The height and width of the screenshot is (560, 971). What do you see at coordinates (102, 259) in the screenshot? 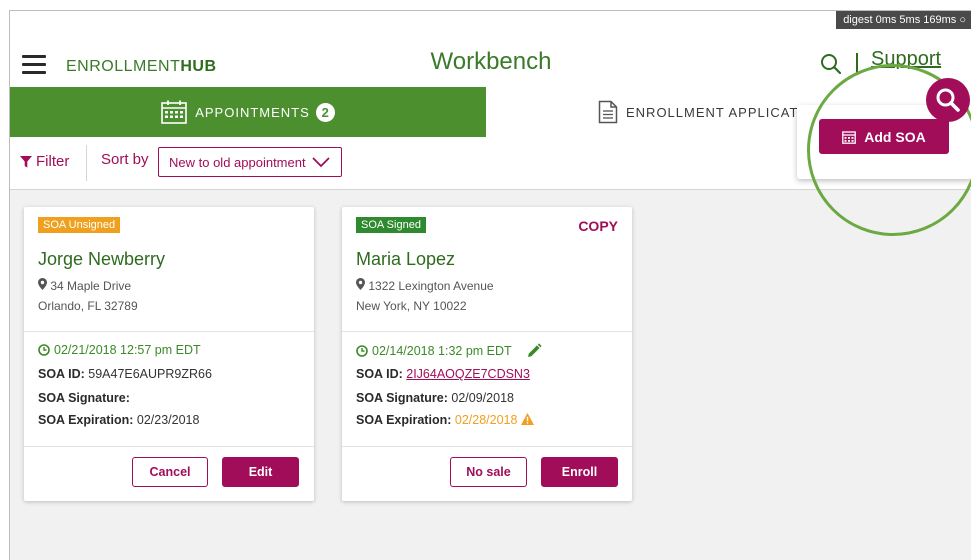
I see `customer-name: Jorge Newberry` at bounding box center [102, 259].